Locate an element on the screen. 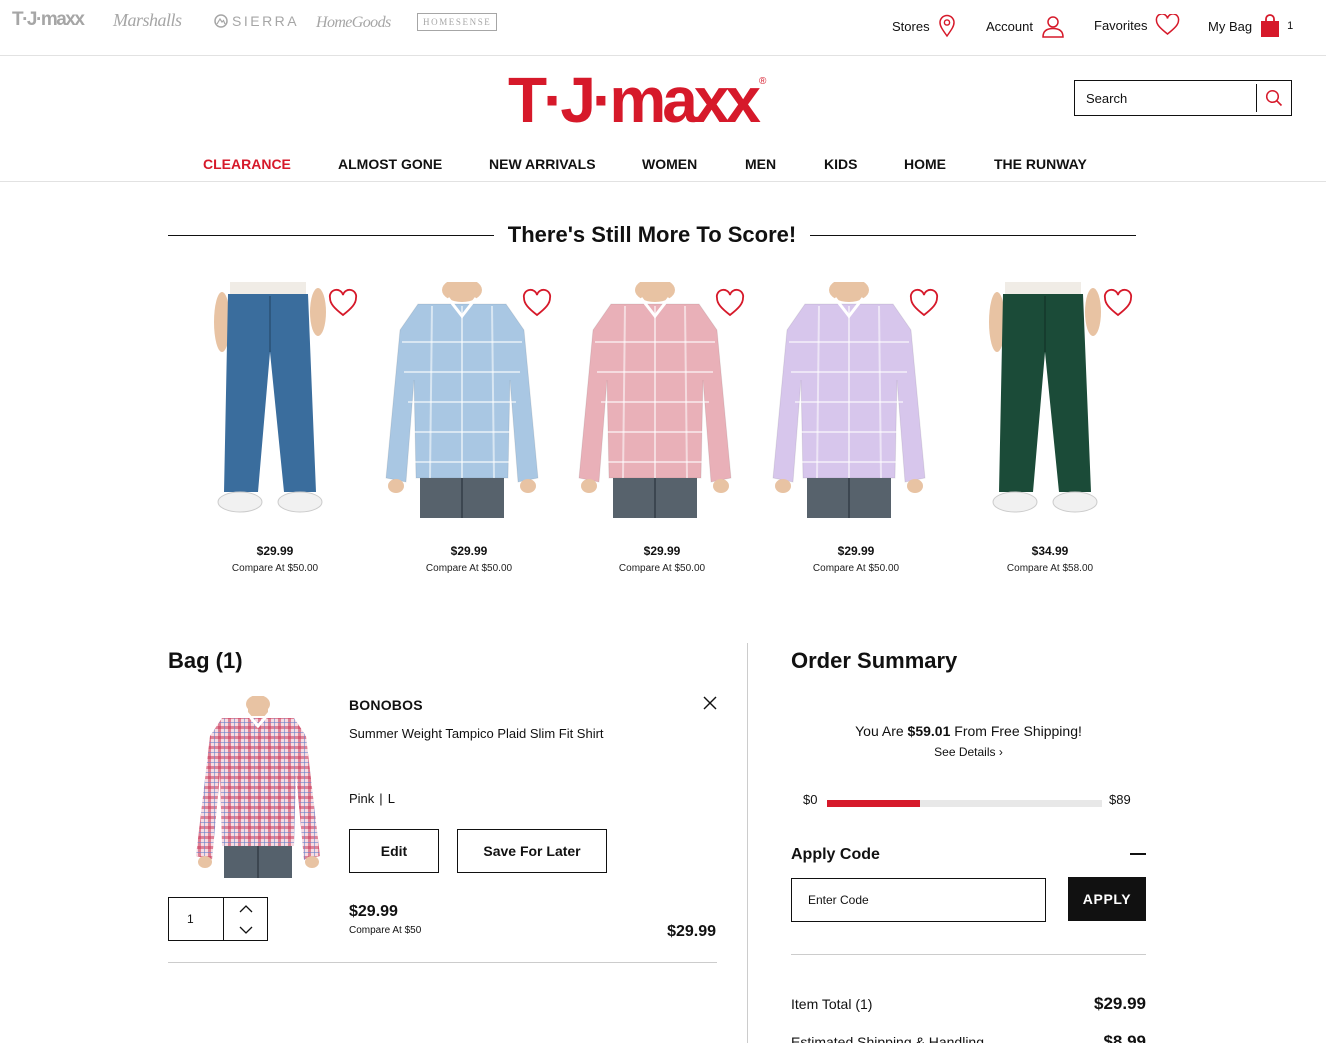 The width and height of the screenshot is (1326, 1043). brand-link-homesense: HOMESENSE is located at coordinates (457, 22).